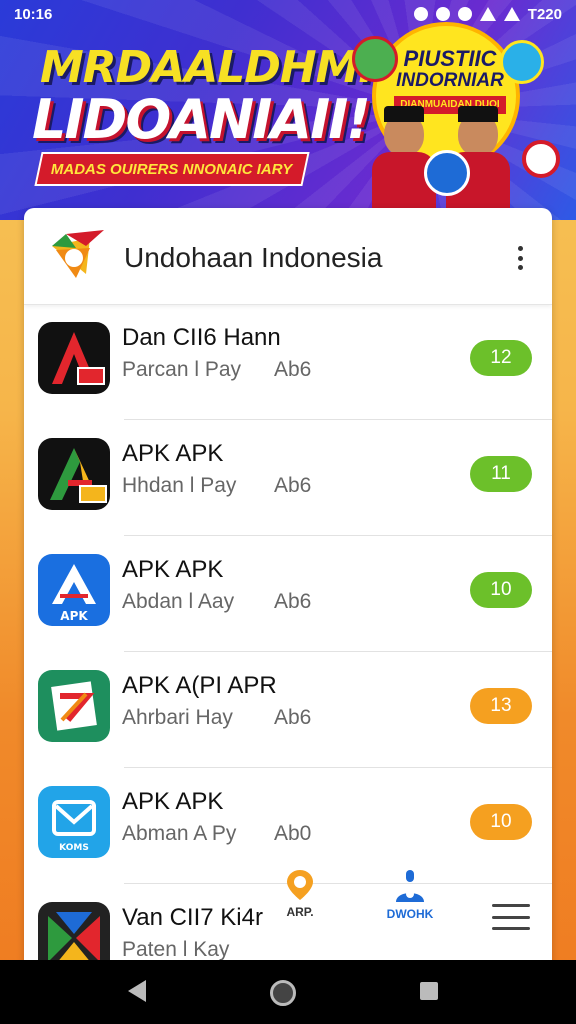  I want to click on banner-search-icon, so click(522, 62).